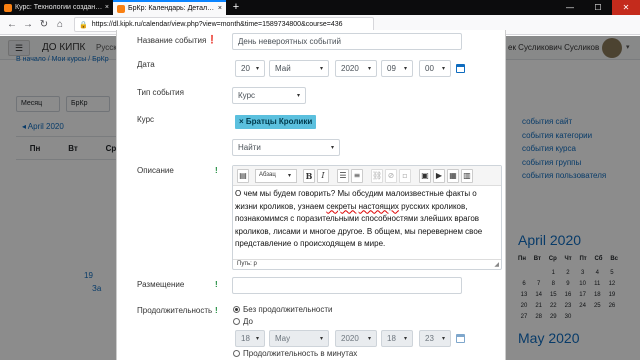 This screenshot has width=640, height=360. What do you see at coordinates (283, 338) in the screenshot?
I see `selected-value: May` at bounding box center [283, 338].